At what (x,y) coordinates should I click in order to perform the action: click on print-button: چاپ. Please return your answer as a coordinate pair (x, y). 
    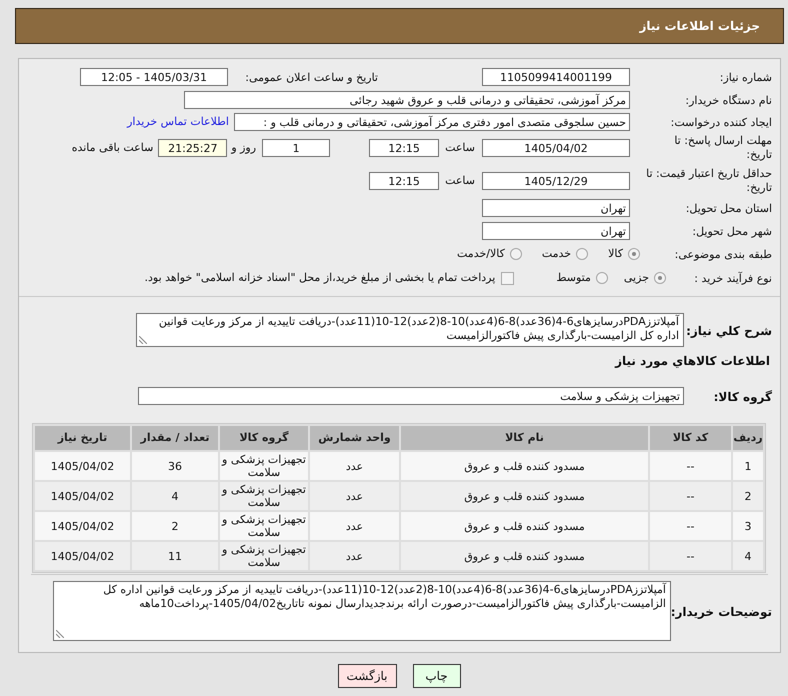
    Looking at the image, I should click on (436, 676).